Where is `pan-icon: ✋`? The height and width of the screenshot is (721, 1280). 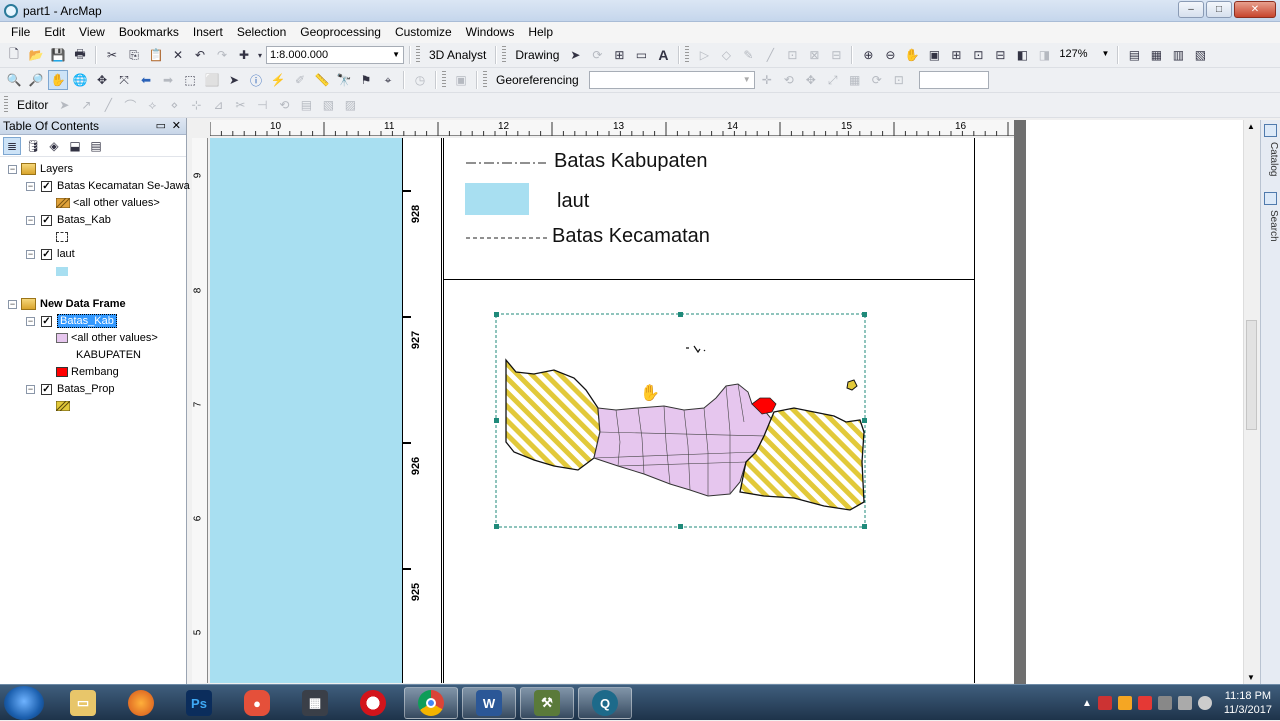
pan-icon: ✋ is located at coordinates (58, 80).